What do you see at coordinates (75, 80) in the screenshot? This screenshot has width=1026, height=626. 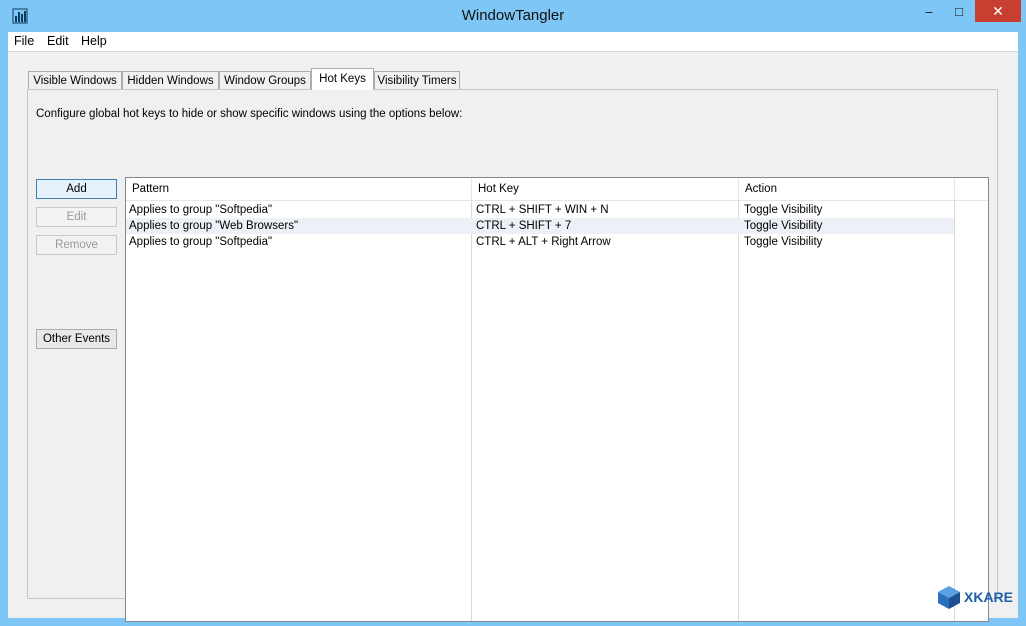 I see `tab-visible-windows: Visible Windows` at bounding box center [75, 80].